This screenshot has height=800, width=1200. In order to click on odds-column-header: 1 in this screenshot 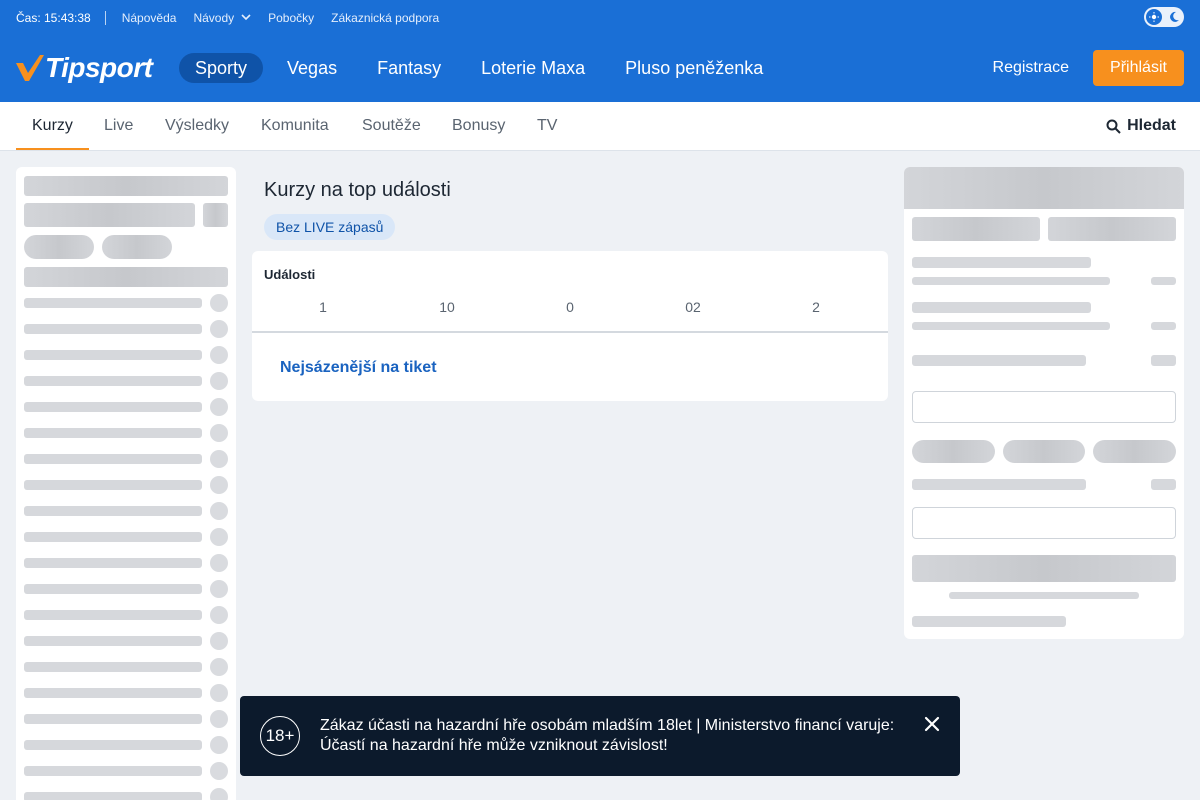, I will do `click(323, 307)`.